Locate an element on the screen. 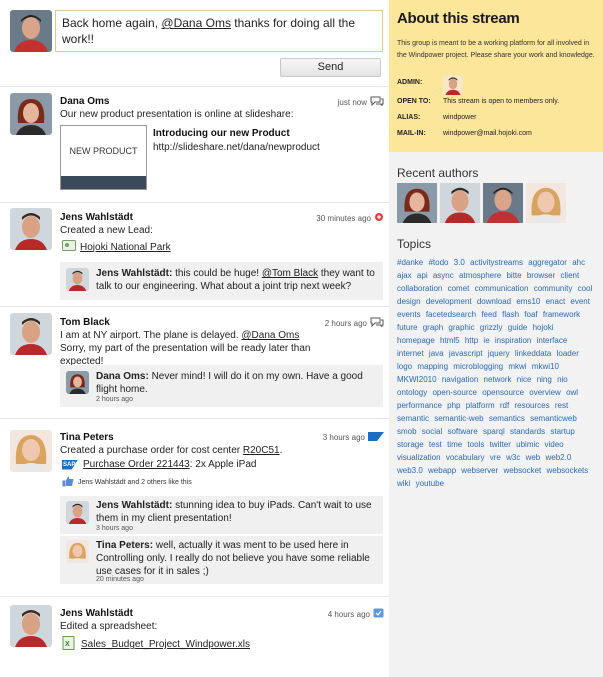 This screenshot has width=603, height=677. topic-tag: nice is located at coordinates (524, 379).